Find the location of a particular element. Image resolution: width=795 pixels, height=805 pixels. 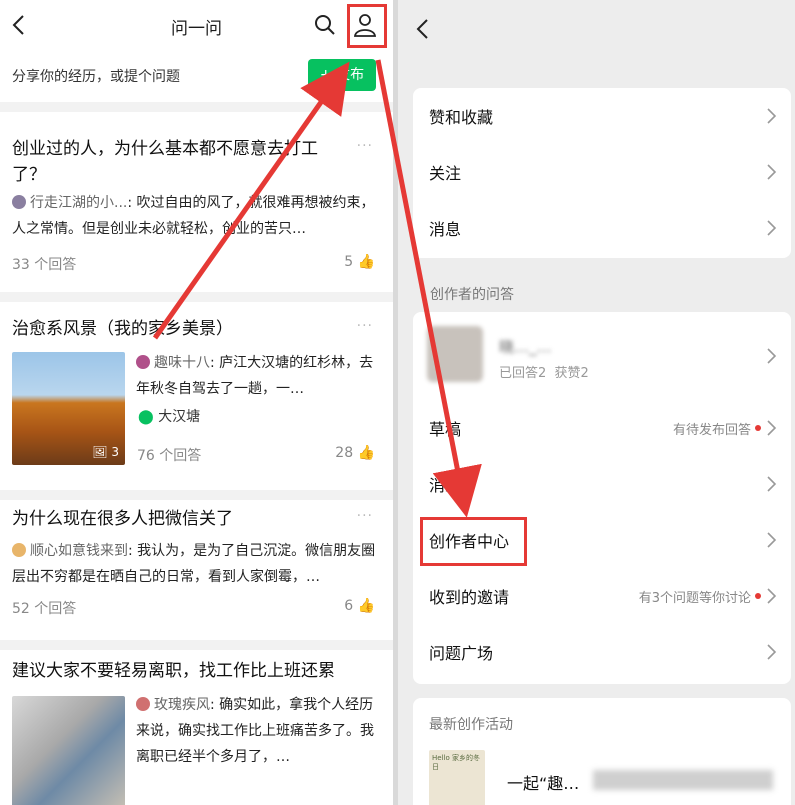

search-icon is located at coordinates (325, 25).